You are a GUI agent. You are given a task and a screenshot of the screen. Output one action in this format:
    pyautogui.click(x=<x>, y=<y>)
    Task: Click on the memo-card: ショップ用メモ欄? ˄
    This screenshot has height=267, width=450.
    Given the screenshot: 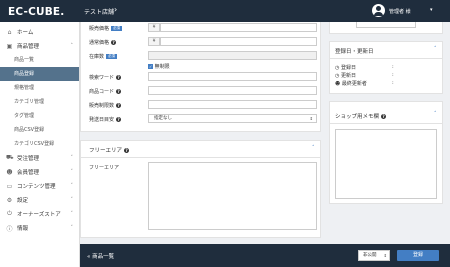 What is the action you would take?
    pyautogui.click(x=386, y=152)
    